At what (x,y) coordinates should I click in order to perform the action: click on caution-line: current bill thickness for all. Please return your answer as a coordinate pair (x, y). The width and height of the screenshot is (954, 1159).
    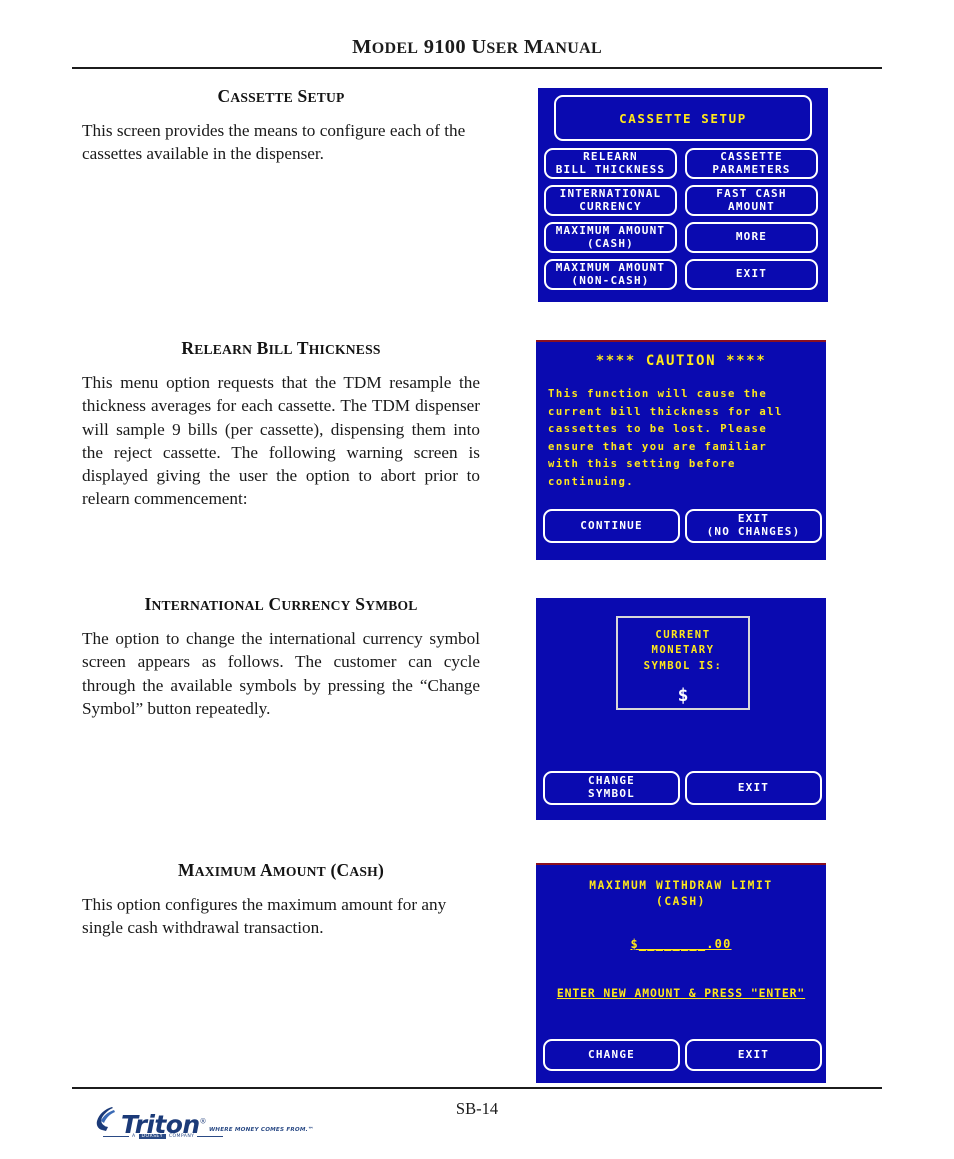
    Looking at the image, I should click on (665, 411).